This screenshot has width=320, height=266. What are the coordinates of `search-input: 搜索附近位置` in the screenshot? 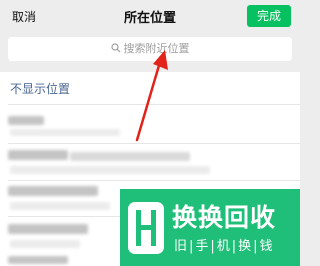 It's located at (150, 49).